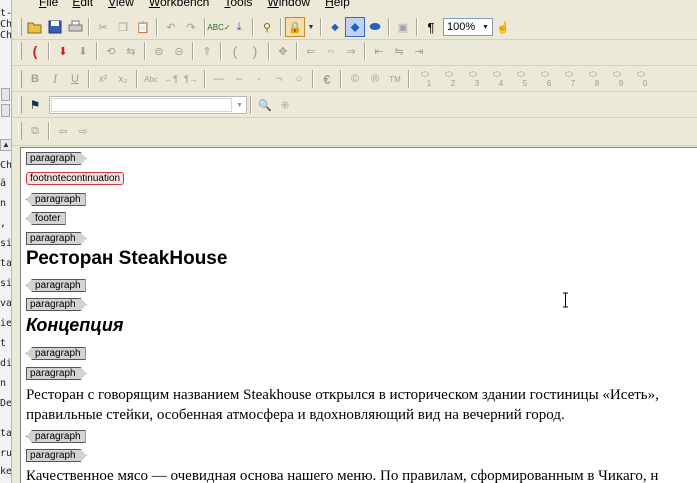  I want to click on jump-both-button: ⇔, so click(331, 51).